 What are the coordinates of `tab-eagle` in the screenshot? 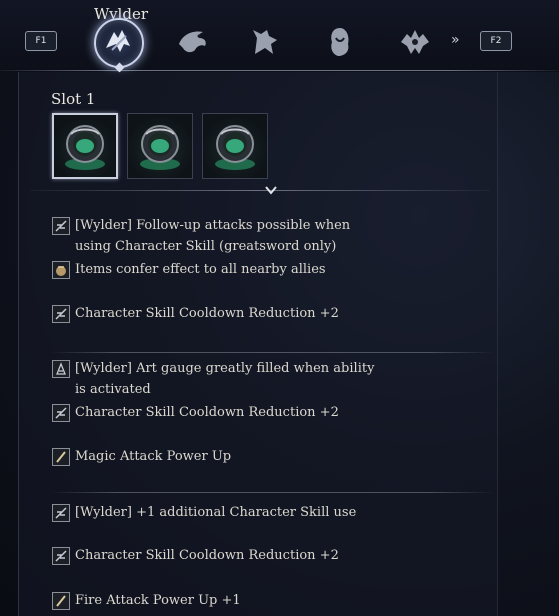 It's located at (193, 42).